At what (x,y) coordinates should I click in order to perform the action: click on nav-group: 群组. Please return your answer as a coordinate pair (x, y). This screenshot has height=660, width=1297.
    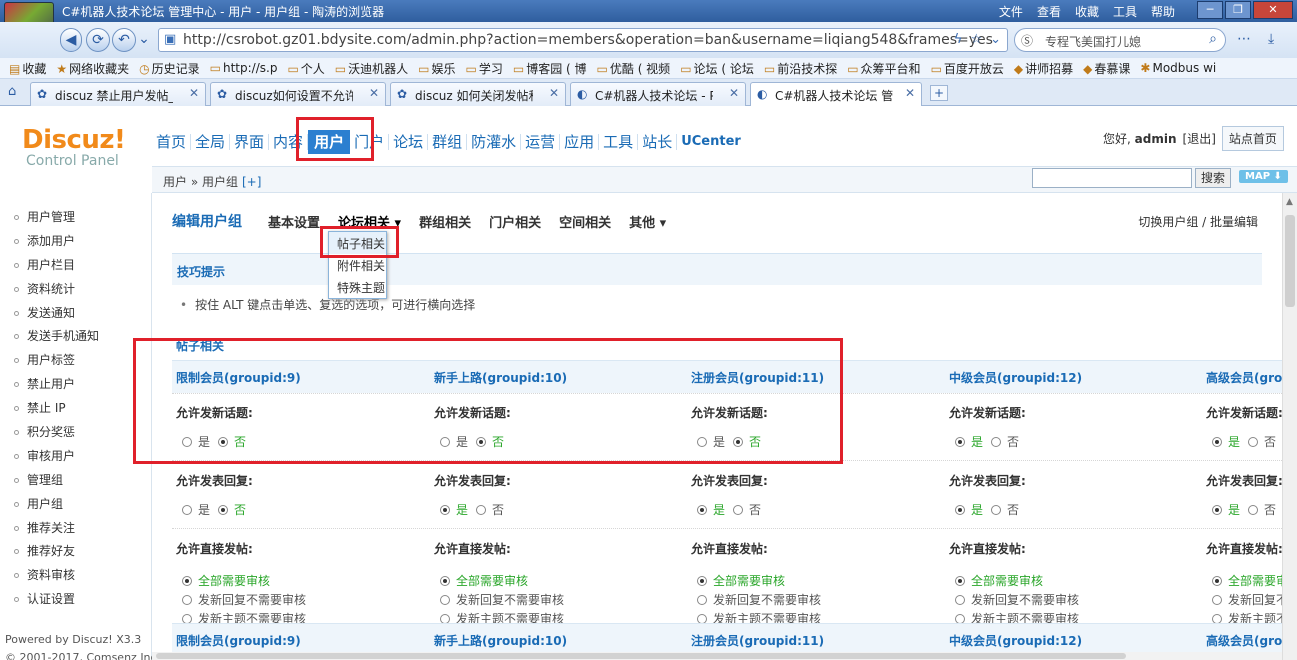
    Looking at the image, I should click on (448, 142).